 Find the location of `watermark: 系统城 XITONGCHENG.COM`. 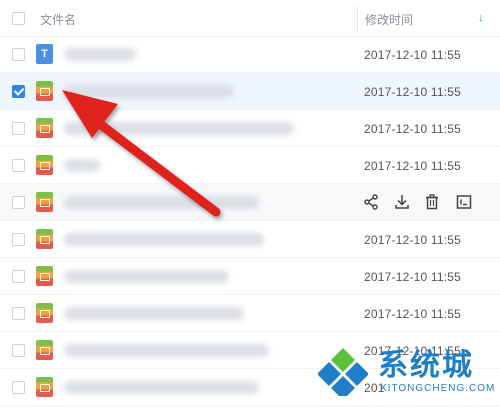

watermark: 系统城 XITONGCHENG.COM is located at coordinates (403, 371).